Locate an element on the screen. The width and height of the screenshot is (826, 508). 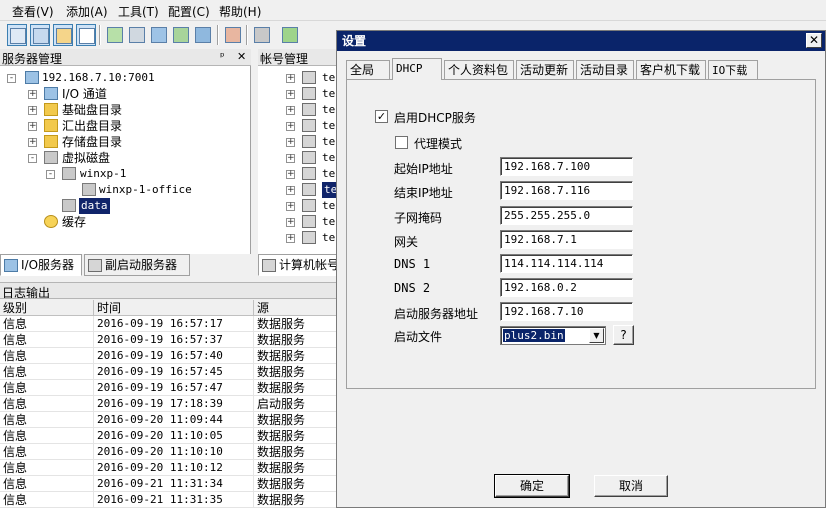
end-ip-label: 结束IP地址 is located at coordinates (423, 193).